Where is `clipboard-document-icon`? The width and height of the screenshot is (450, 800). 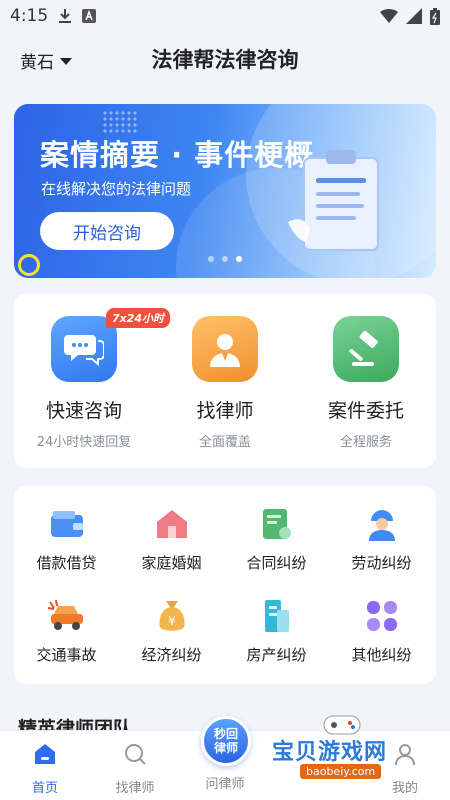 clipboard-document-icon is located at coordinates (333, 200).